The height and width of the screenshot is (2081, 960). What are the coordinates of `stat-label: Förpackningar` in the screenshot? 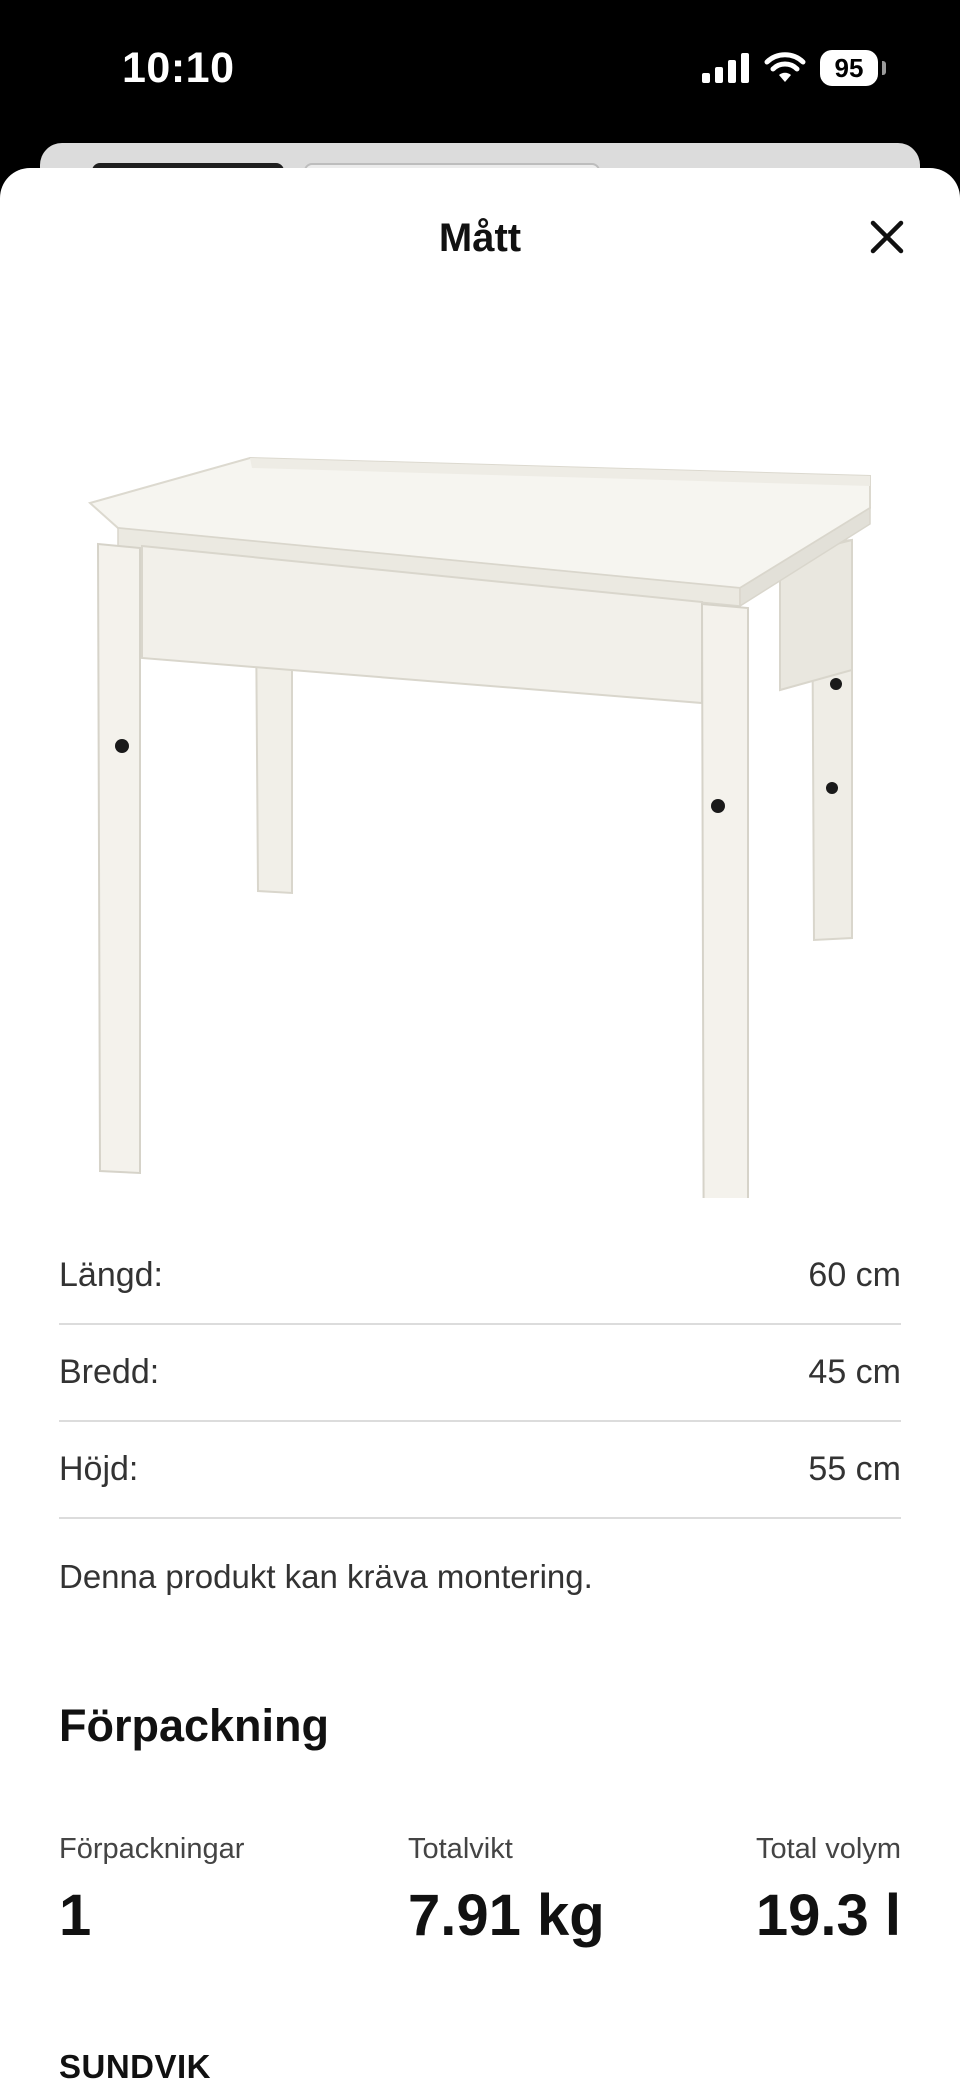 It's located at (152, 1849).